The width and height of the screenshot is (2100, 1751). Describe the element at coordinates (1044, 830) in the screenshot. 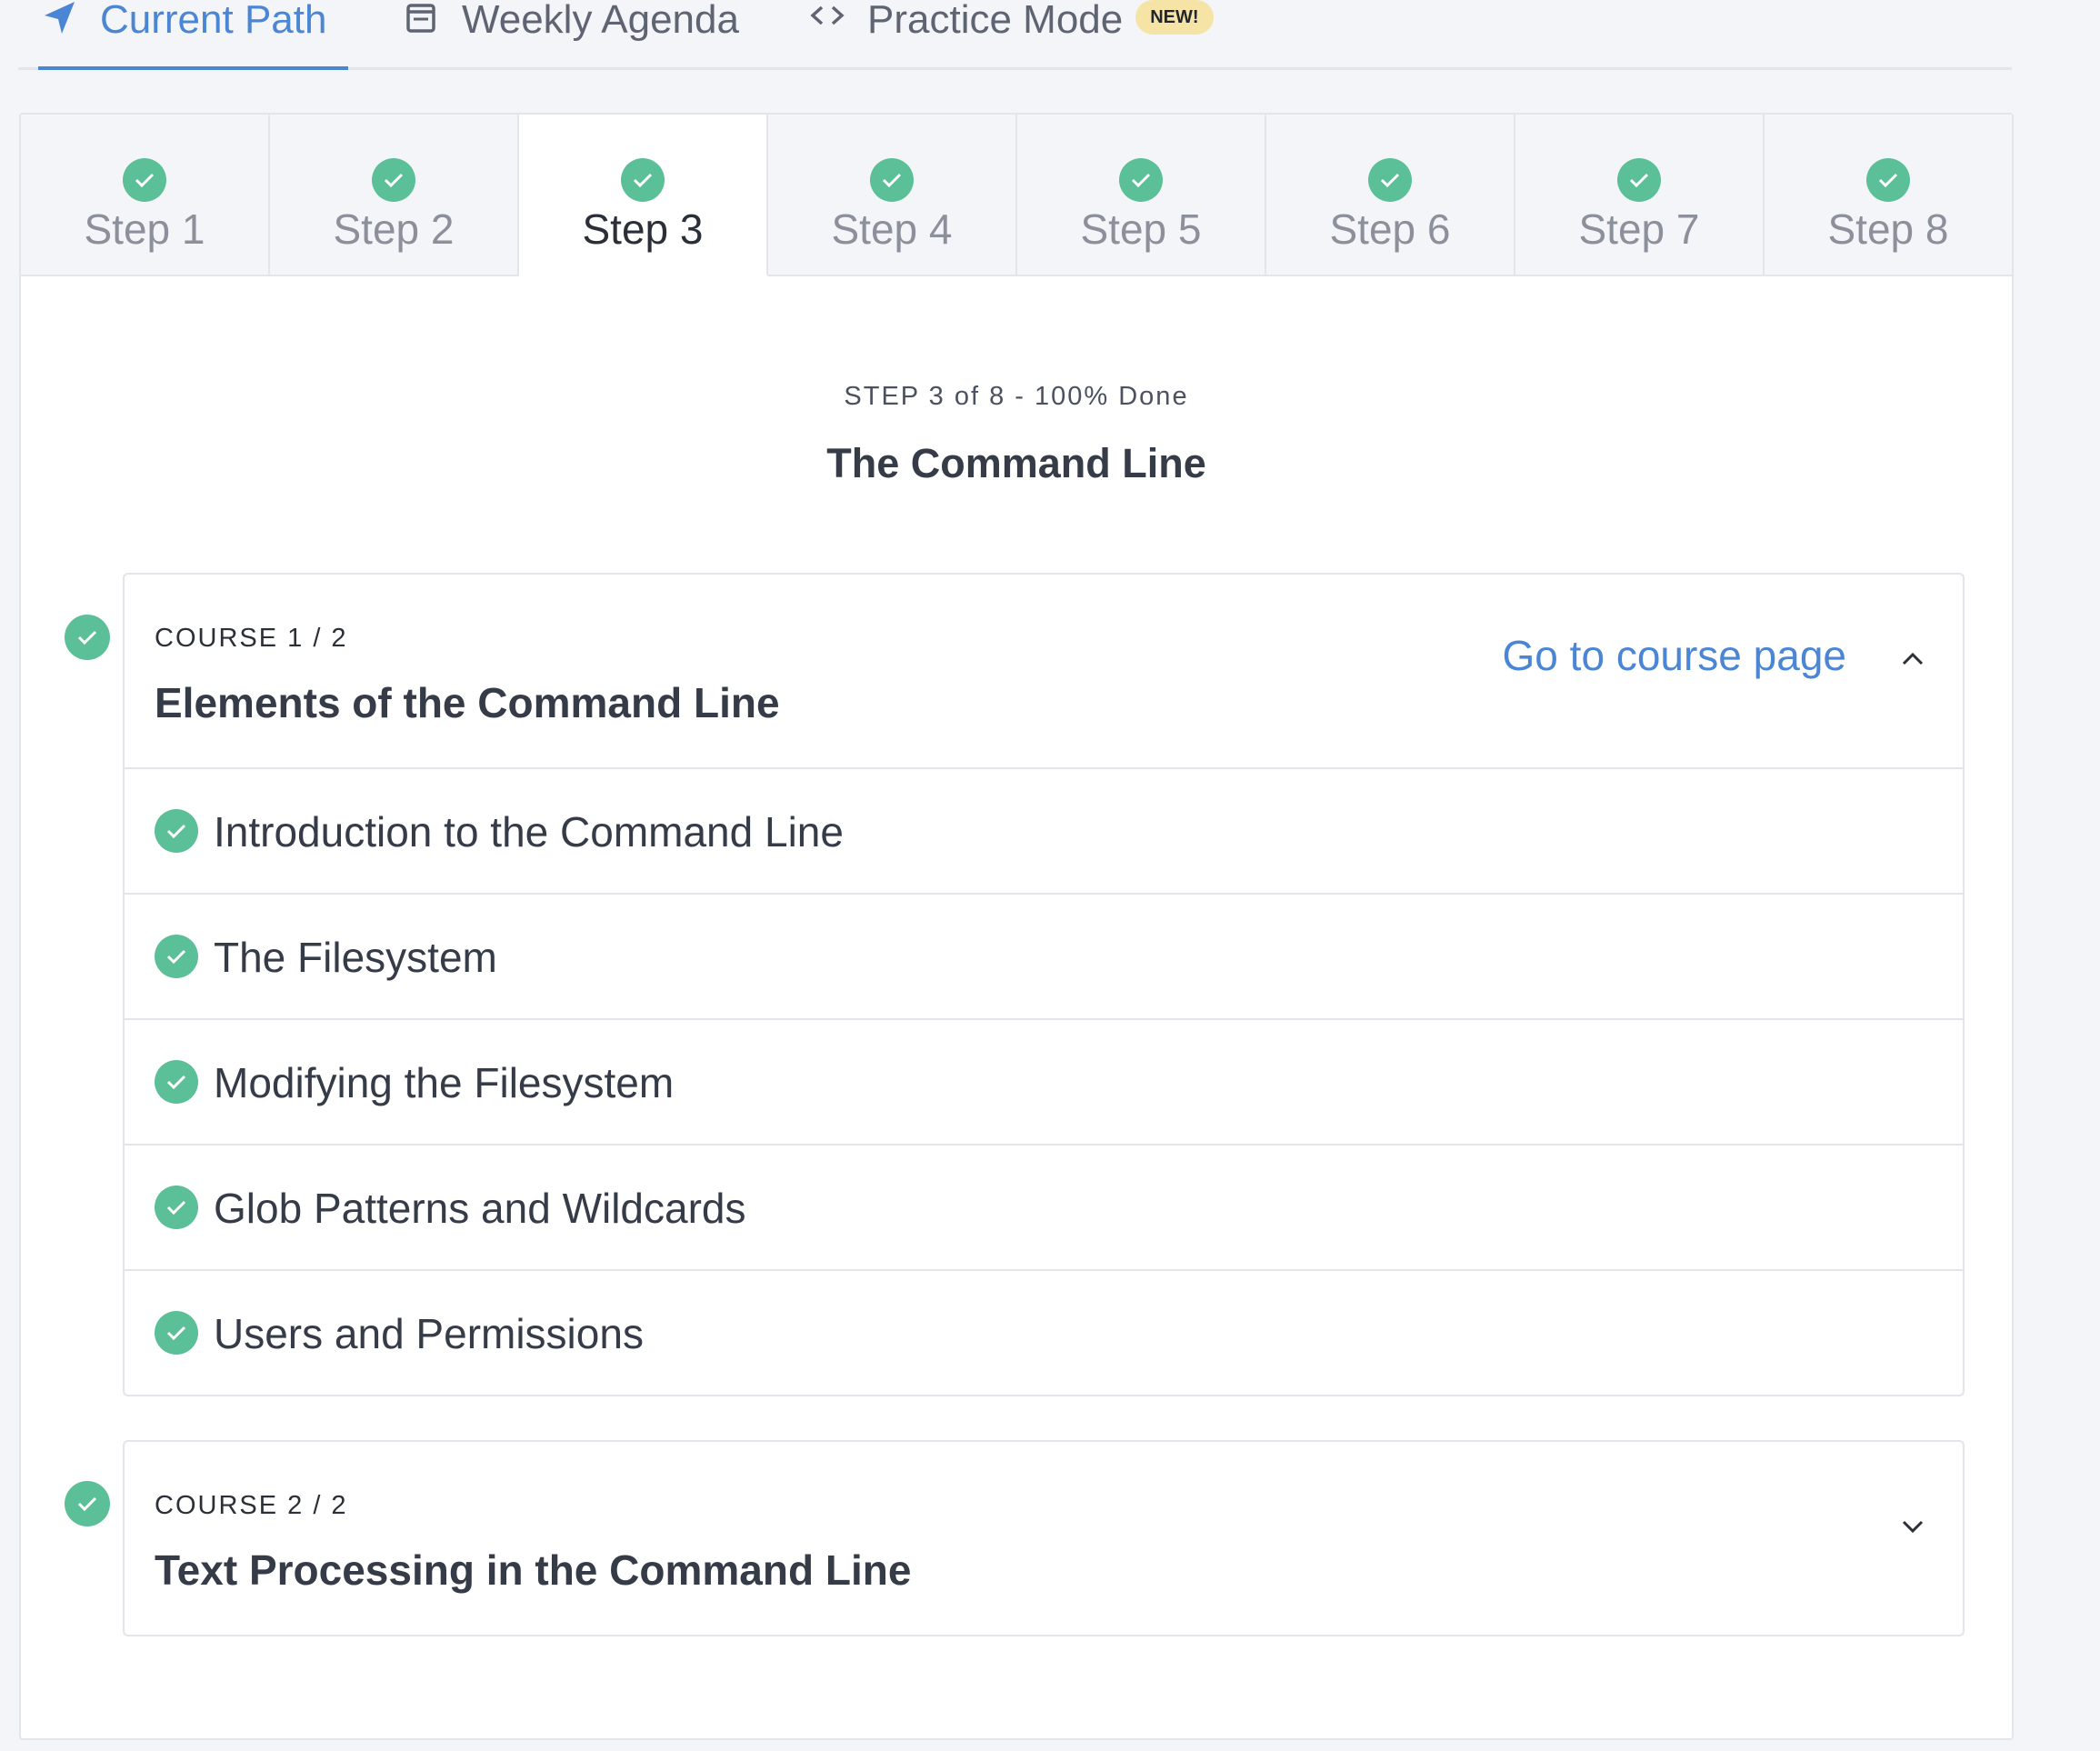

I see `lesson-row: Introduction to the Command Line` at that location.